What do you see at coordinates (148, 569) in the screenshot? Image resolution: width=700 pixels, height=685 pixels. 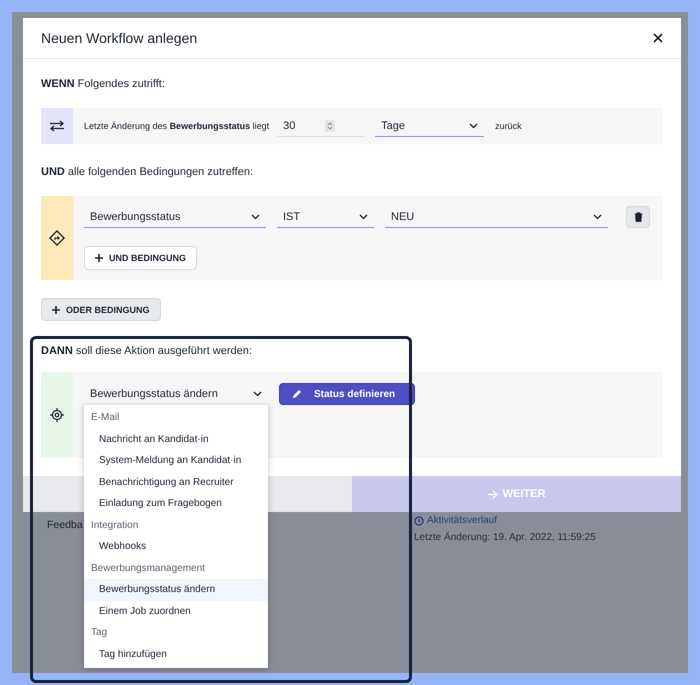 I see `menu-group-label: Bewerbungsmanagement` at bounding box center [148, 569].